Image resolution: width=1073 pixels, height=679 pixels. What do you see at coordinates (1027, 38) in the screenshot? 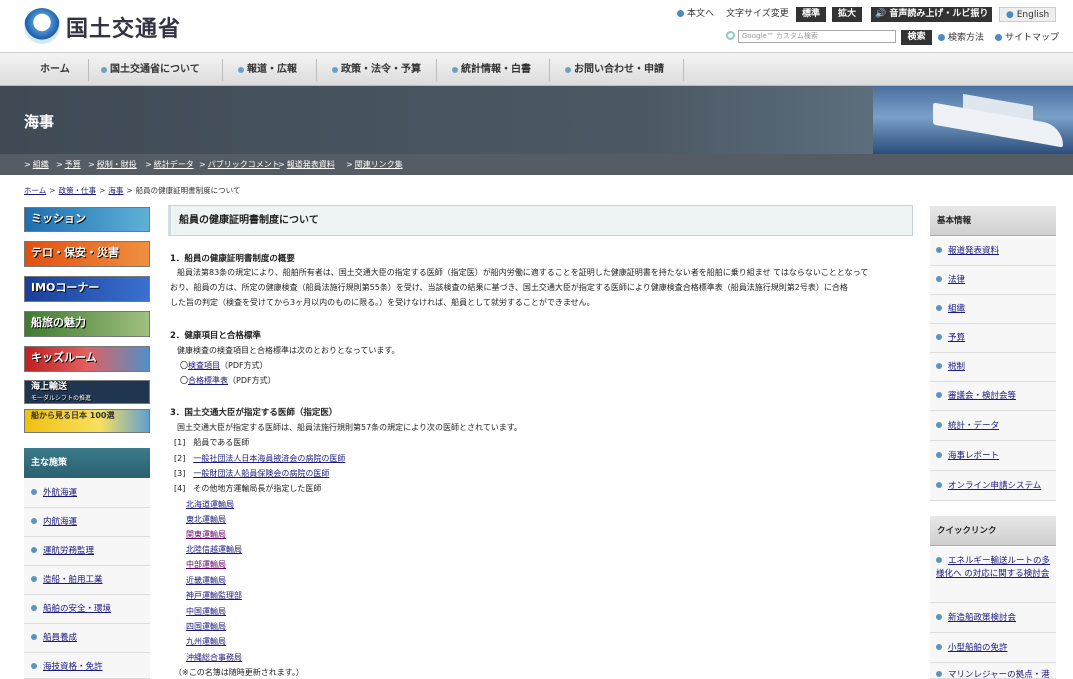
I see `sitemap-link: サイトマップ` at bounding box center [1027, 38].